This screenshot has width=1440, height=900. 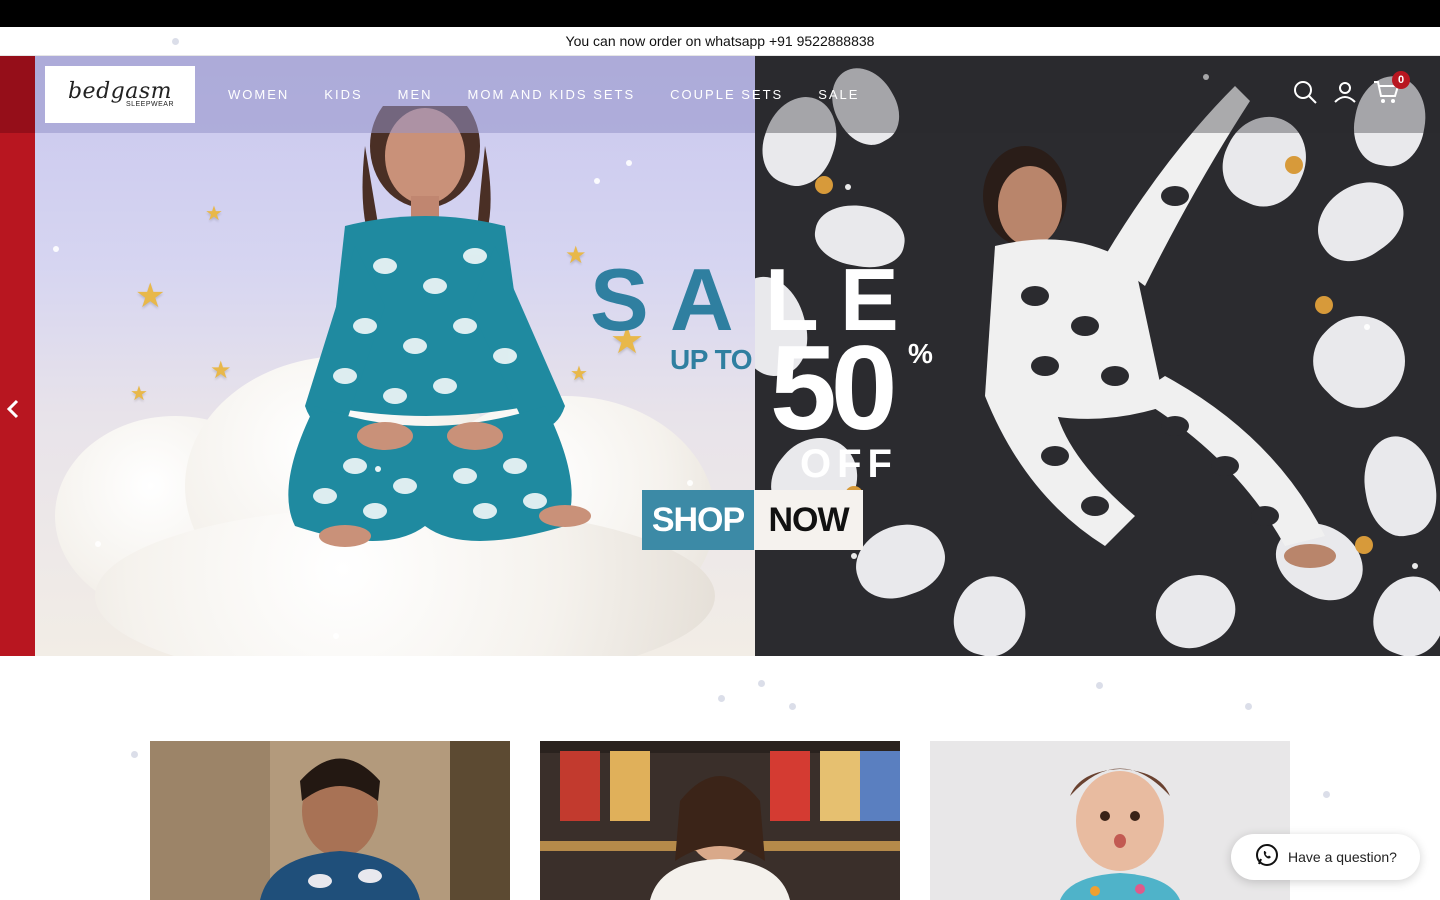 I want to click on hero-prev-slide-edge, so click(x=17, y=356).